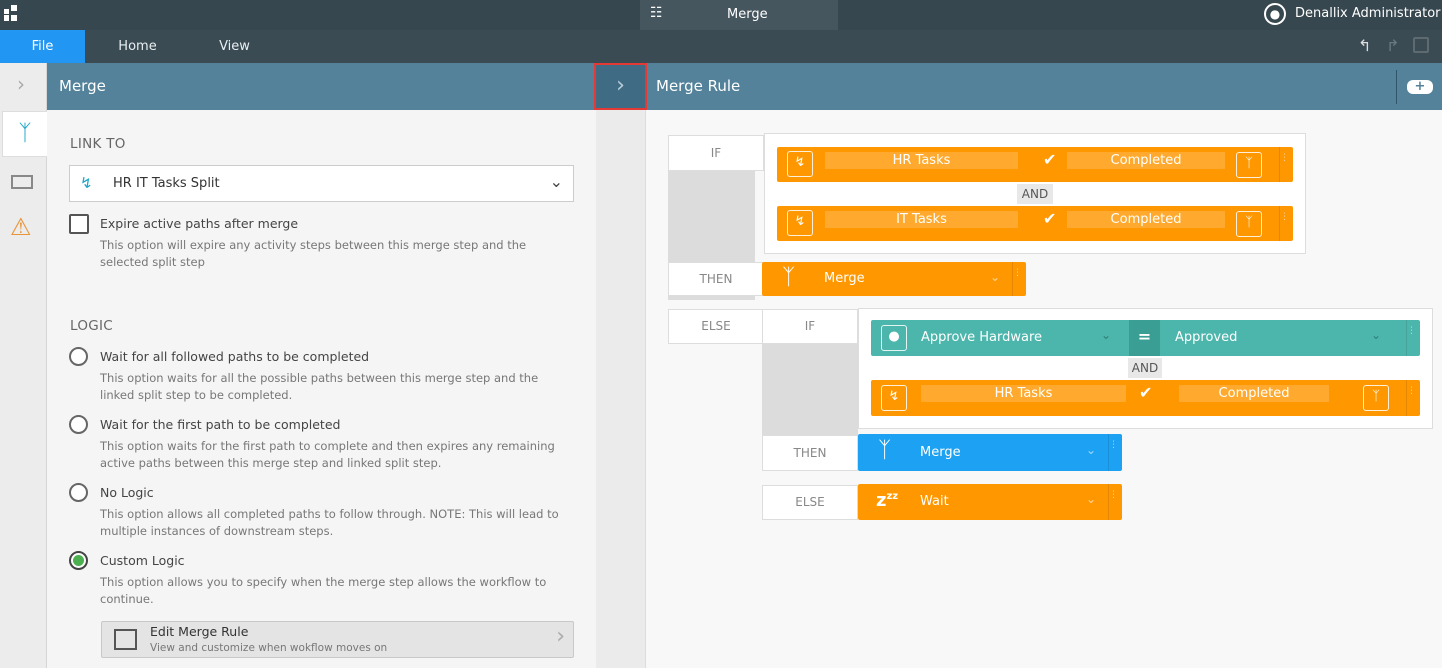 This screenshot has height=668, width=1442. Describe the element at coordinates (137, 46) in the screenshot. I see `tab-home: Home` at that location.